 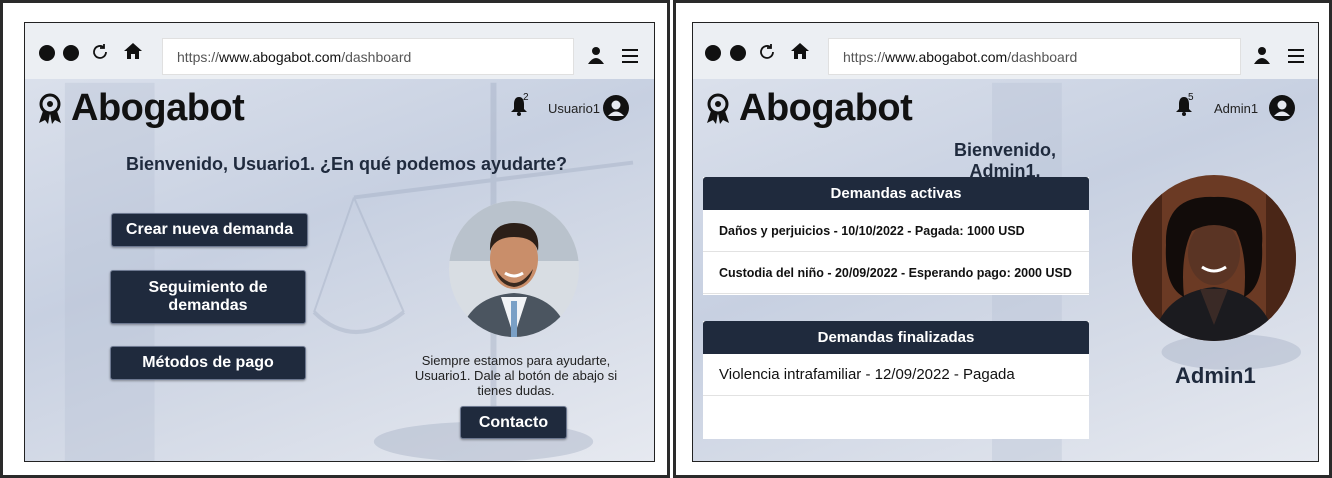 What do you see at coordinates (209, 230) in the screenshot?
I see `create-claim-button: Crear nueva demanda` at bounding box center [209, 230].